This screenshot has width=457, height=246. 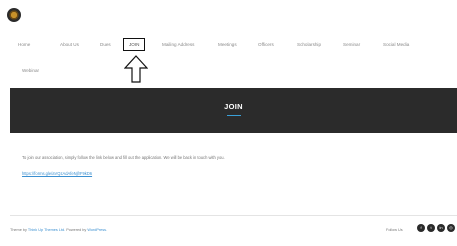 What do you see at coordinates (24, 44) in the screenshot?
I see `nav-home: Home` at bounding box center [24, 44].